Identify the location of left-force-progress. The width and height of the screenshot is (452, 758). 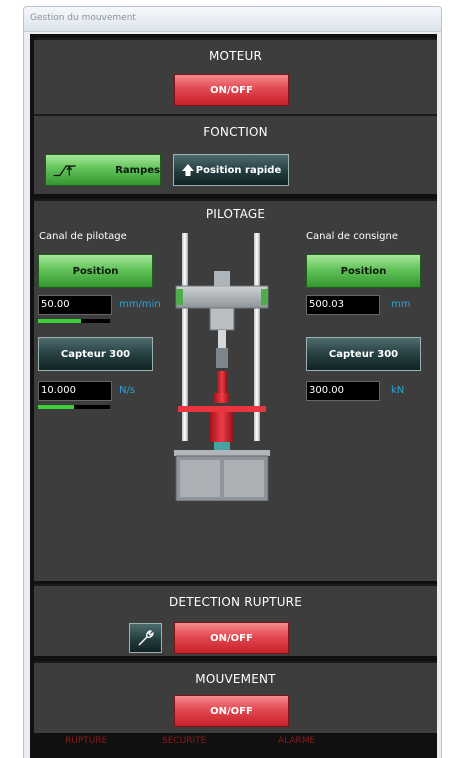
(74, 407).